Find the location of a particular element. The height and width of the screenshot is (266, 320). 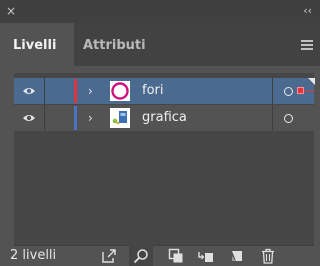

selection-indicator-icon is located at coordinates (300, 90).